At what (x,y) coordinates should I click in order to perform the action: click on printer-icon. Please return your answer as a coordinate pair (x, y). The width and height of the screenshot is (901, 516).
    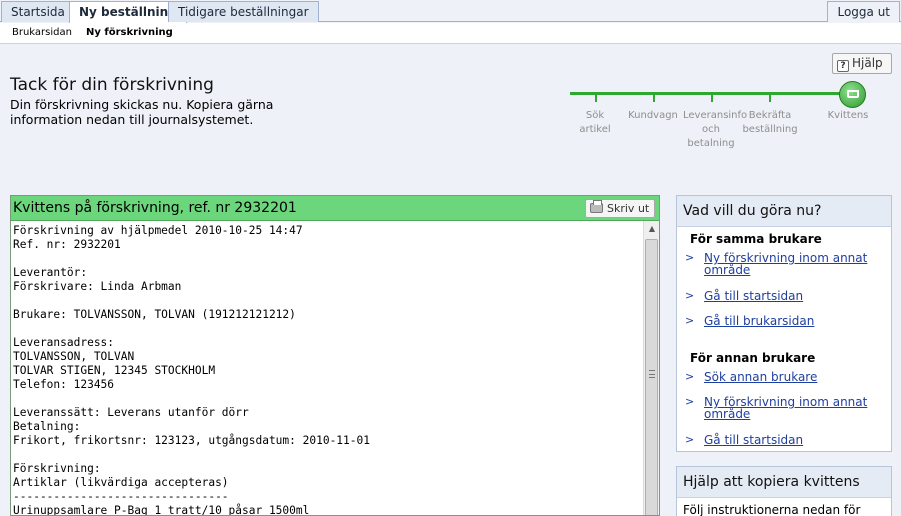
    Looking at the image, I should click on (596, 206).